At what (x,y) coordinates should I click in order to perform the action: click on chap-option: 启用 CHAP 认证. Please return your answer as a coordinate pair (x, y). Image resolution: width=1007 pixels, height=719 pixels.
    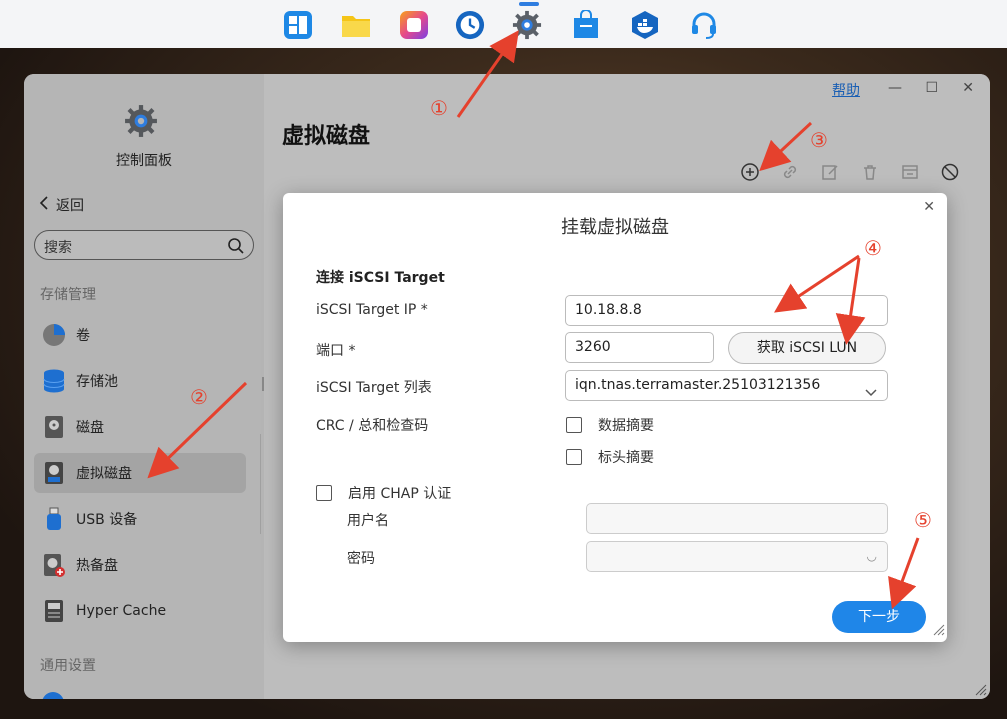
    Looking at the image, I should click on (383, 493).